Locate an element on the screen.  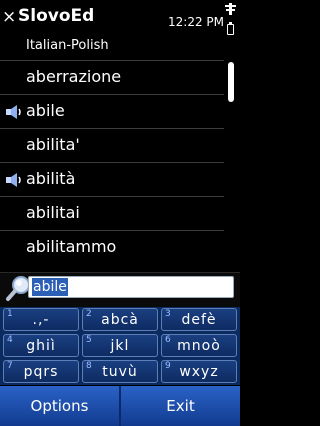
key-letters: tuvù is located at coordinates (120, 372).